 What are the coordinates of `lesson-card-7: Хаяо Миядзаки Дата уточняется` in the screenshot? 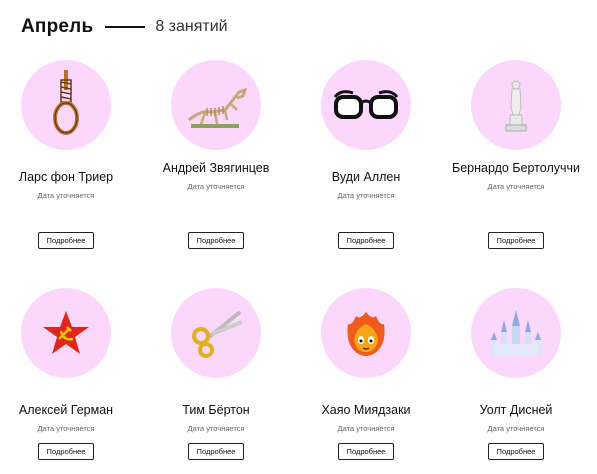 It's located at (366, 360).